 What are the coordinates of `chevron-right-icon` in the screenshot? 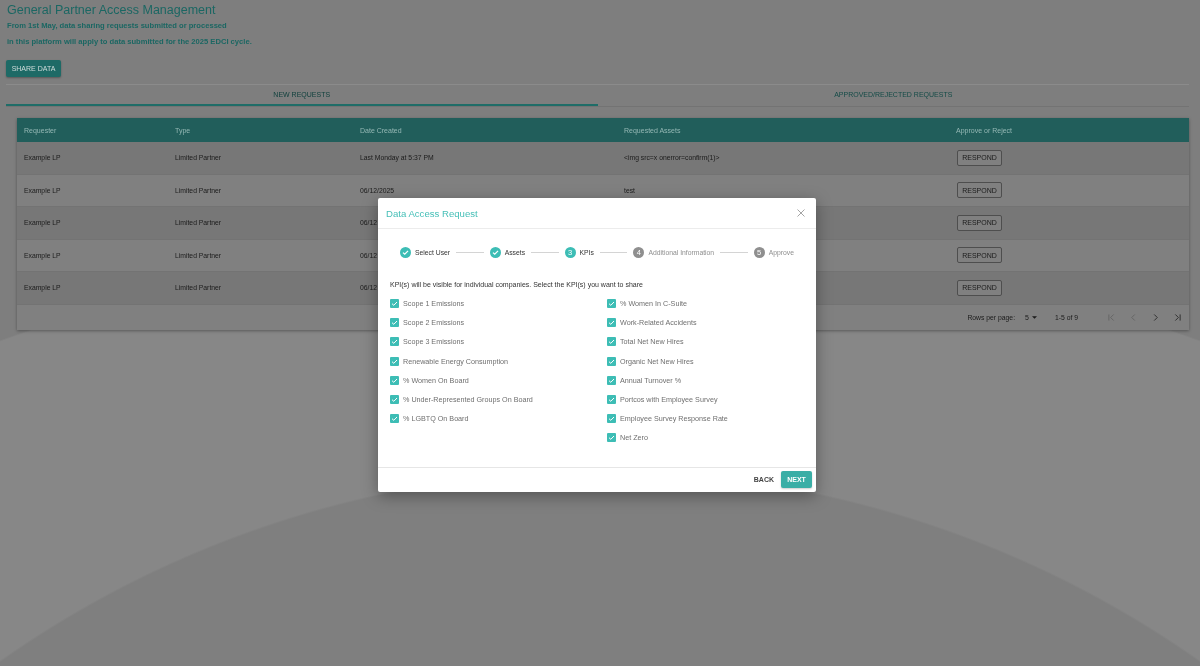 It's located at (1155, 317).